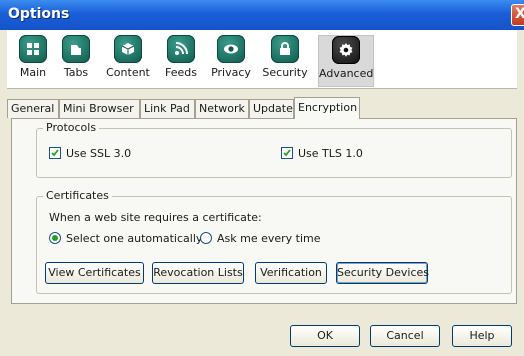  Describe the element at coordinates (330, 153) in the screenshot. I see `tls-label: Use TLS 1.0` at that location.